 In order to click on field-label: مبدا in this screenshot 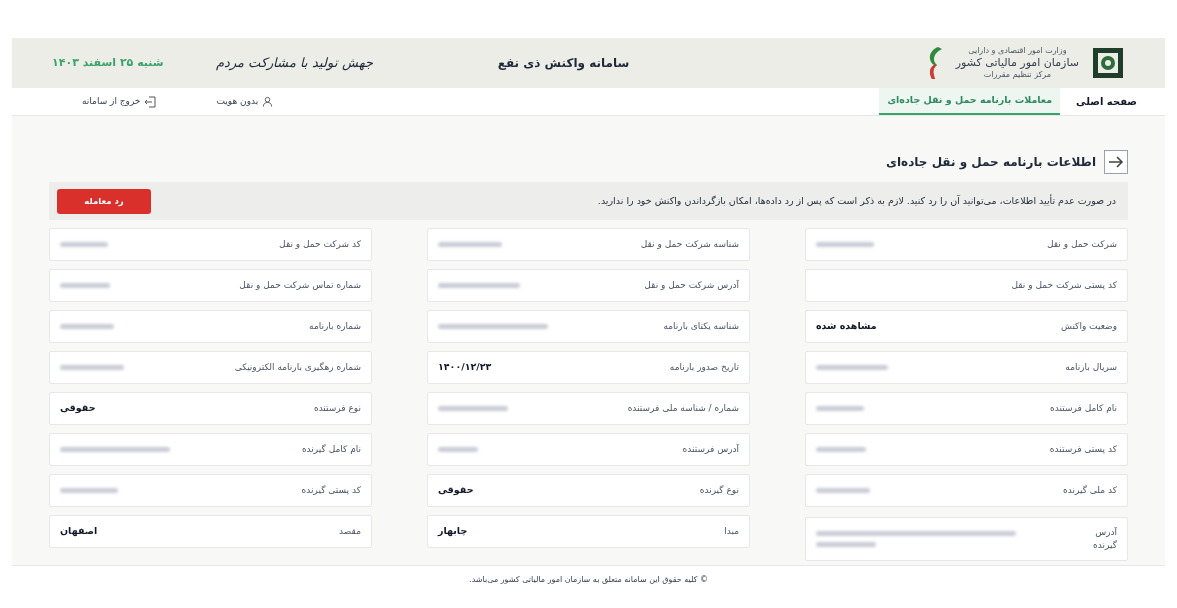, I will do `click(731, 531)`.